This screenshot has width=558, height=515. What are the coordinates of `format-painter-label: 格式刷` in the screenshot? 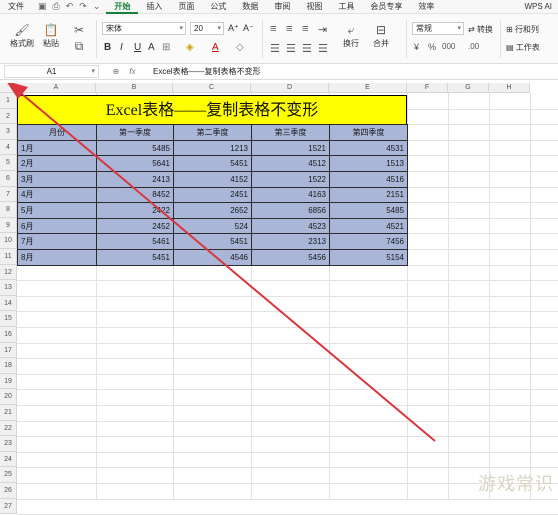 It's located at (22, 43).